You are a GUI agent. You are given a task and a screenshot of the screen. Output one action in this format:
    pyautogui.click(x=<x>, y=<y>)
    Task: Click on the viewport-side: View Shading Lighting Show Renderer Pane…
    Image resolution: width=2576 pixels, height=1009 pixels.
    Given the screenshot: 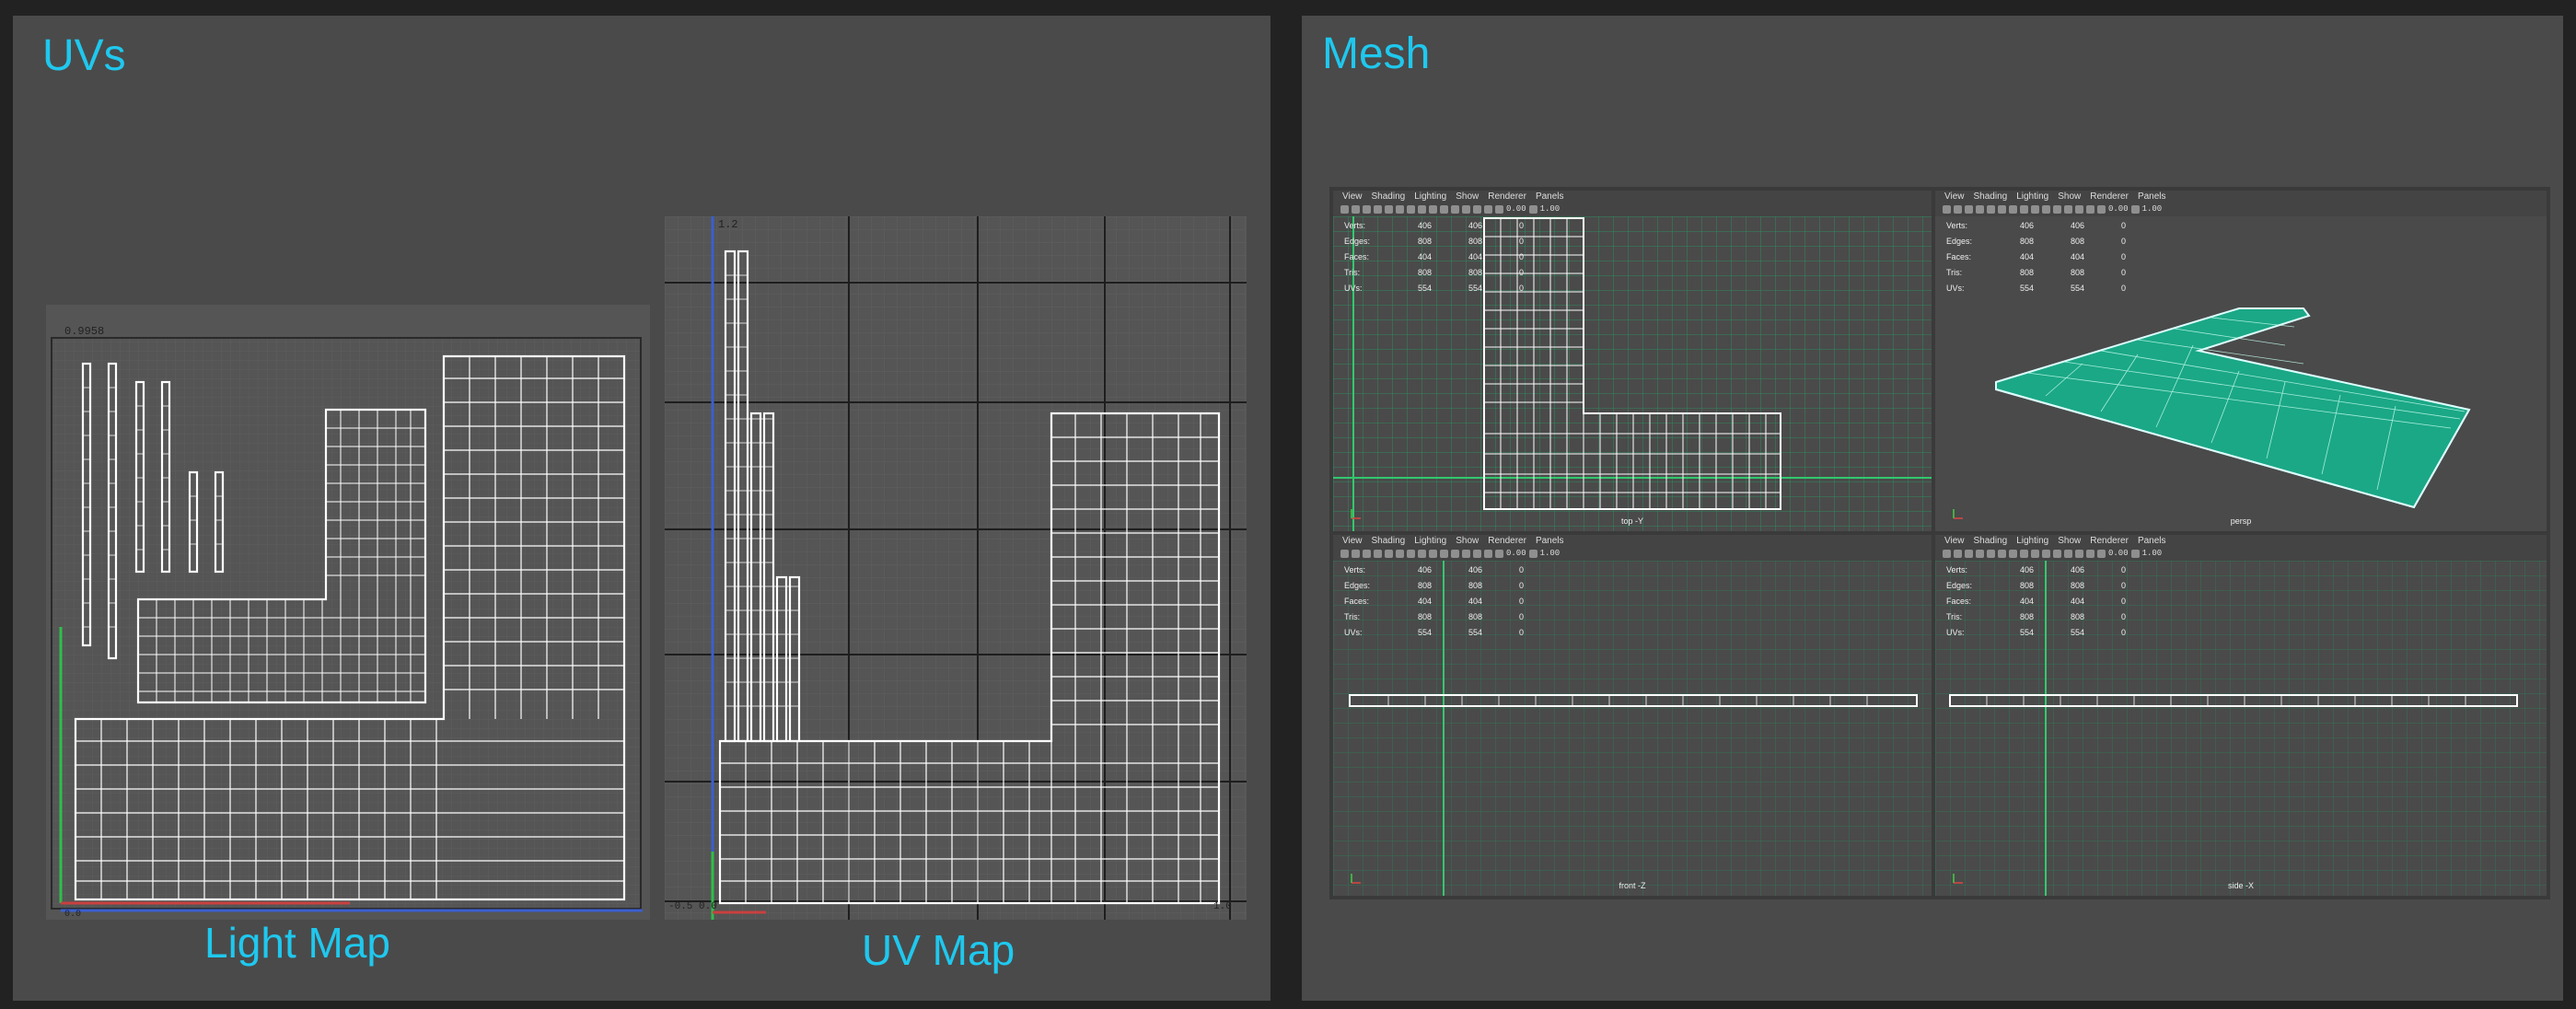 What is the action you would take?
    pyautogui.click(x=2241, y=715)
    